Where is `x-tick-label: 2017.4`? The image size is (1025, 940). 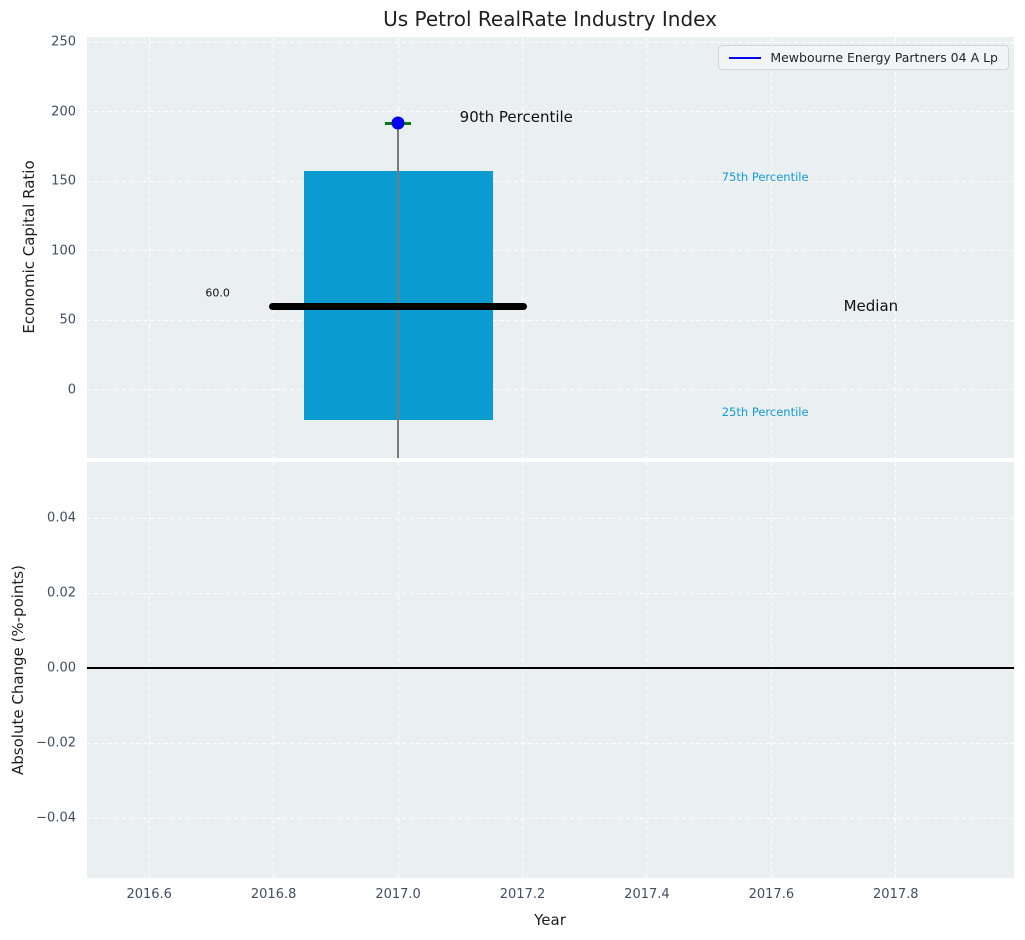 x-tick-label: 2017.4 is located at coordinates (647, 894).